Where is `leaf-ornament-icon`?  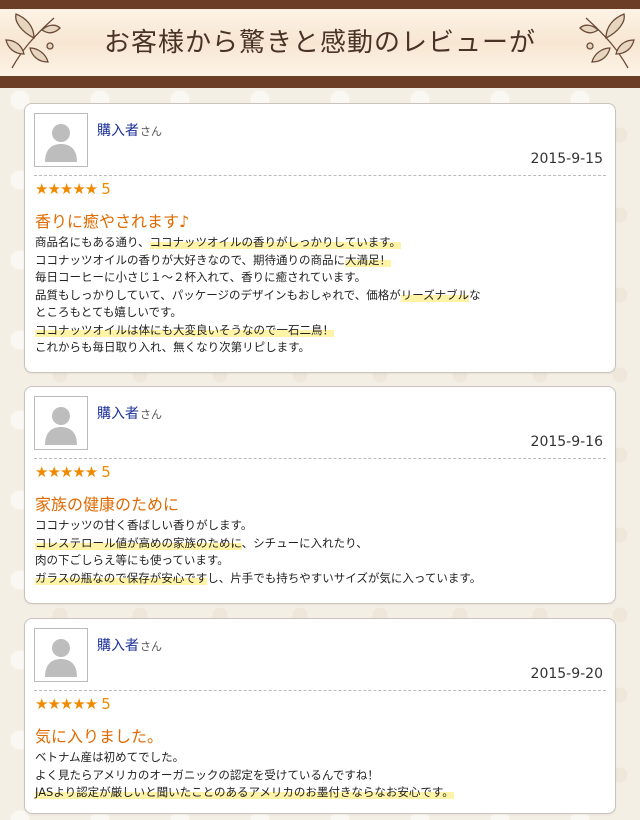 leaf-ornament-icon is located at coordinates (607, 41).